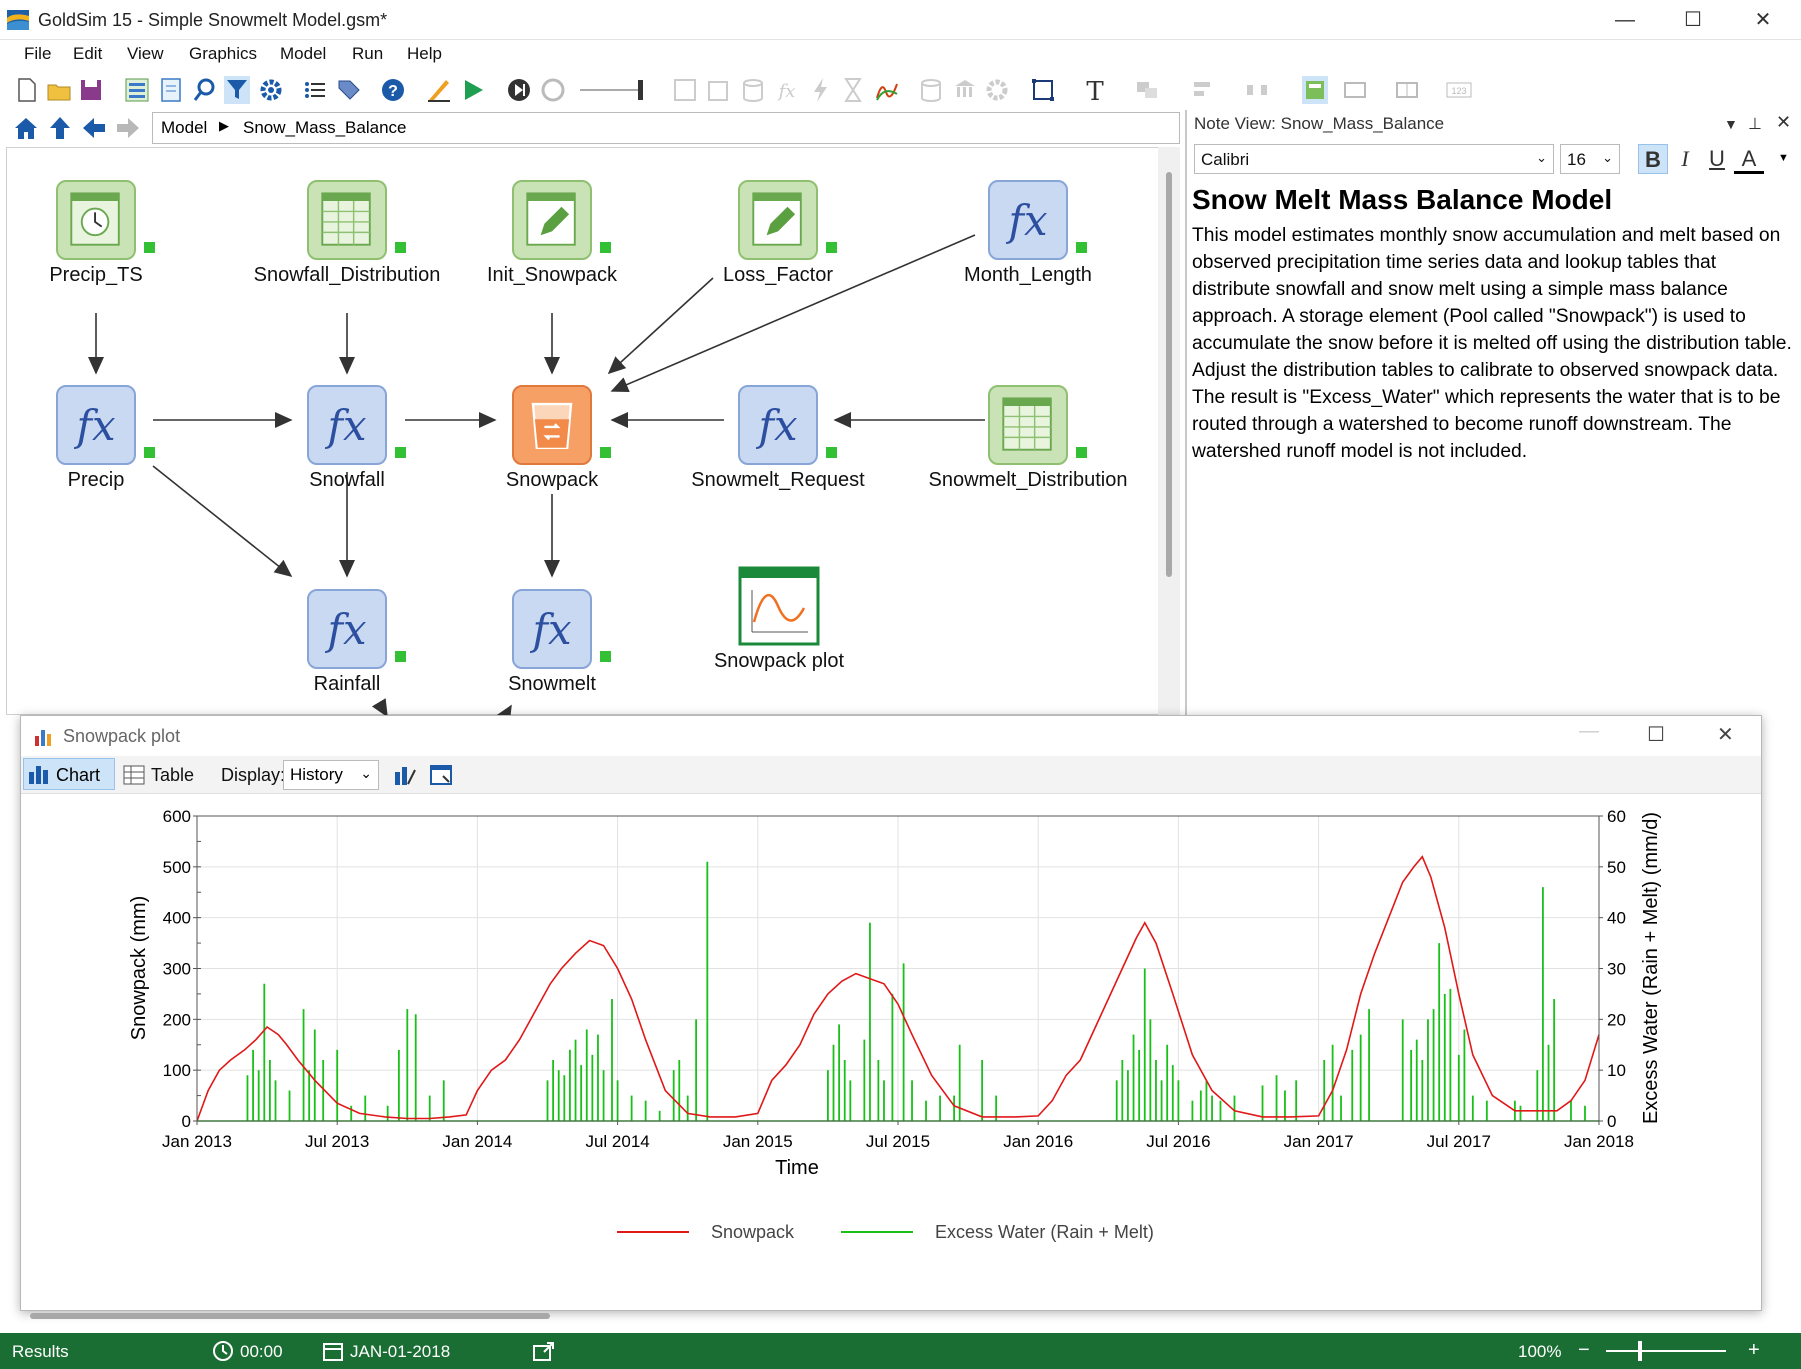 The height and width of the screenshot is (1369, 1801). What do you see at coordinates (441, 775) in the screenshot?
I see `properties-icon` at bounding box center [441, 775].